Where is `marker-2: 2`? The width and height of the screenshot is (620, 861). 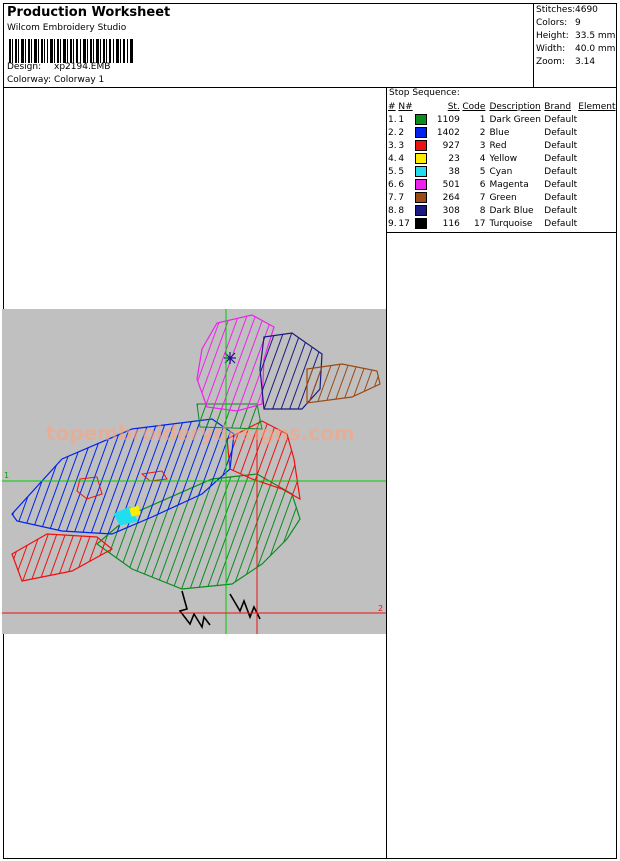 marker-2: 2 is located at coordinates (380, 608).